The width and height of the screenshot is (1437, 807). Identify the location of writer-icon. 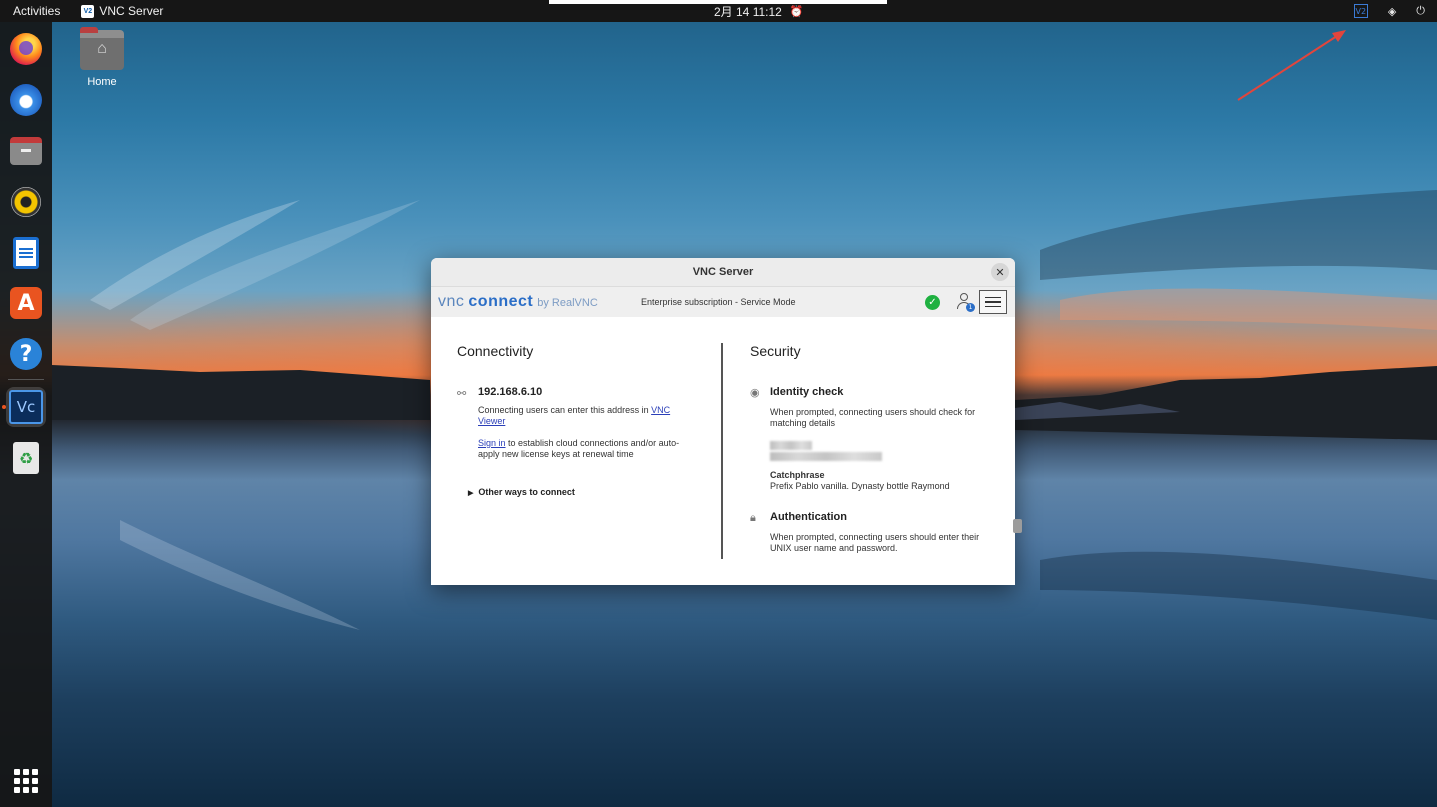
(26, 253).